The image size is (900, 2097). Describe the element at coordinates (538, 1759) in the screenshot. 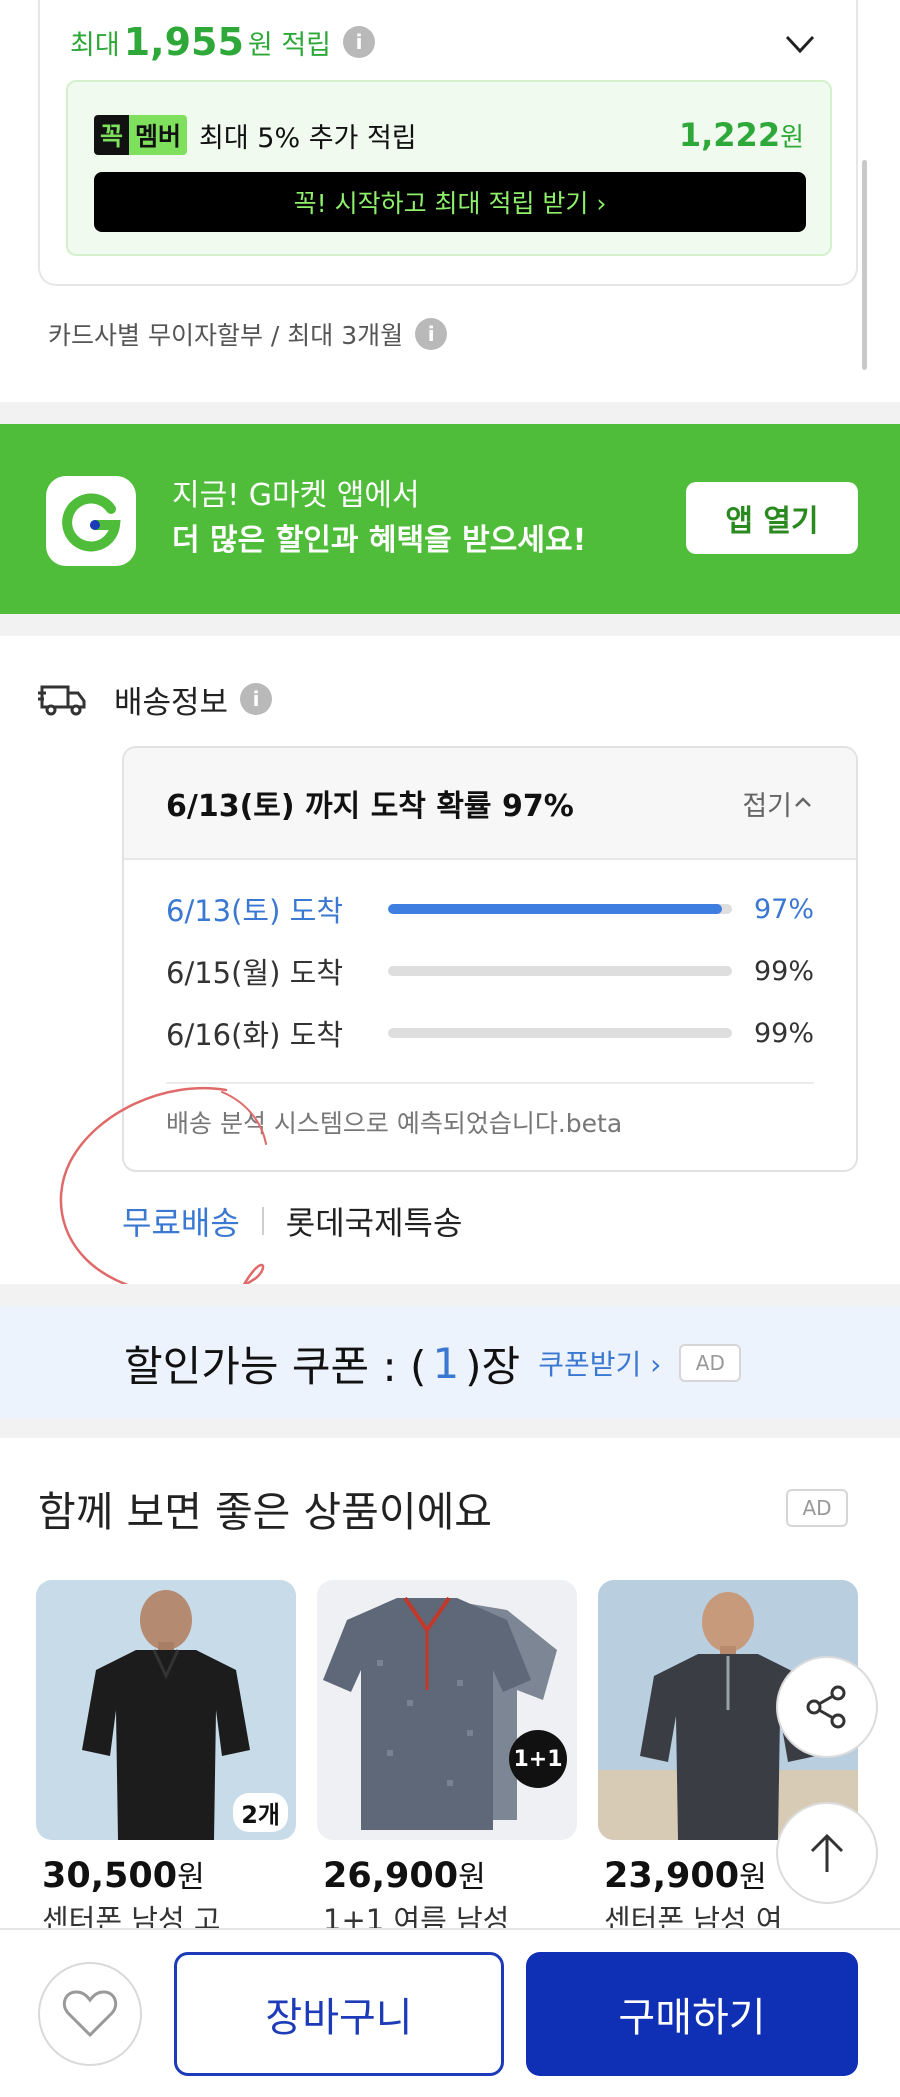

I see `promo-badge: 1+1` at that location.